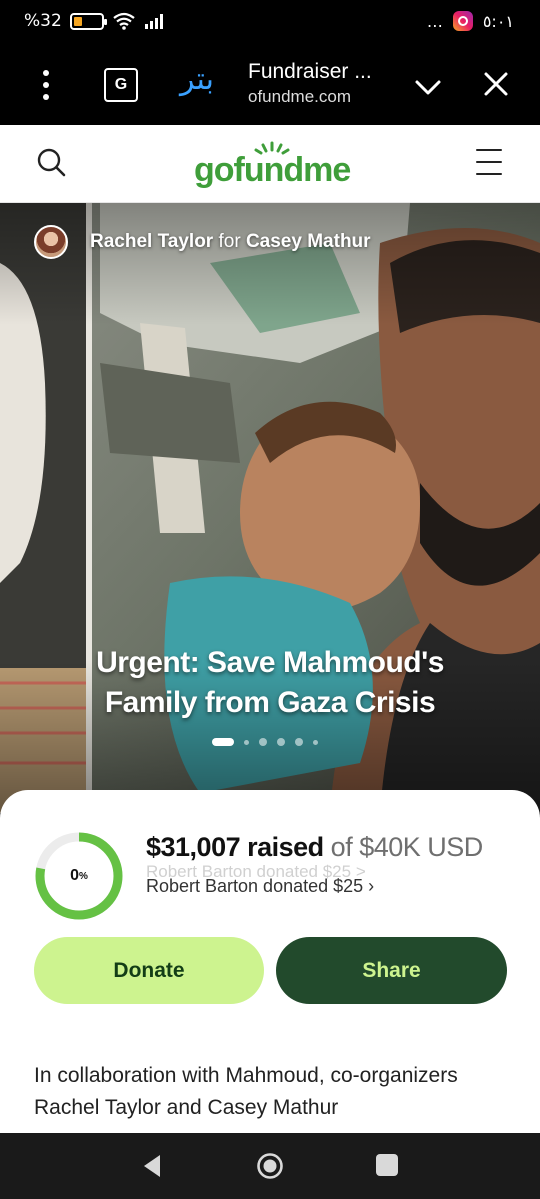  Describe the element at coordinates (270, 662) in the screenshot. I see `fundraiser-title-line-1: Urgent: Save Mahmoud's` at that location.